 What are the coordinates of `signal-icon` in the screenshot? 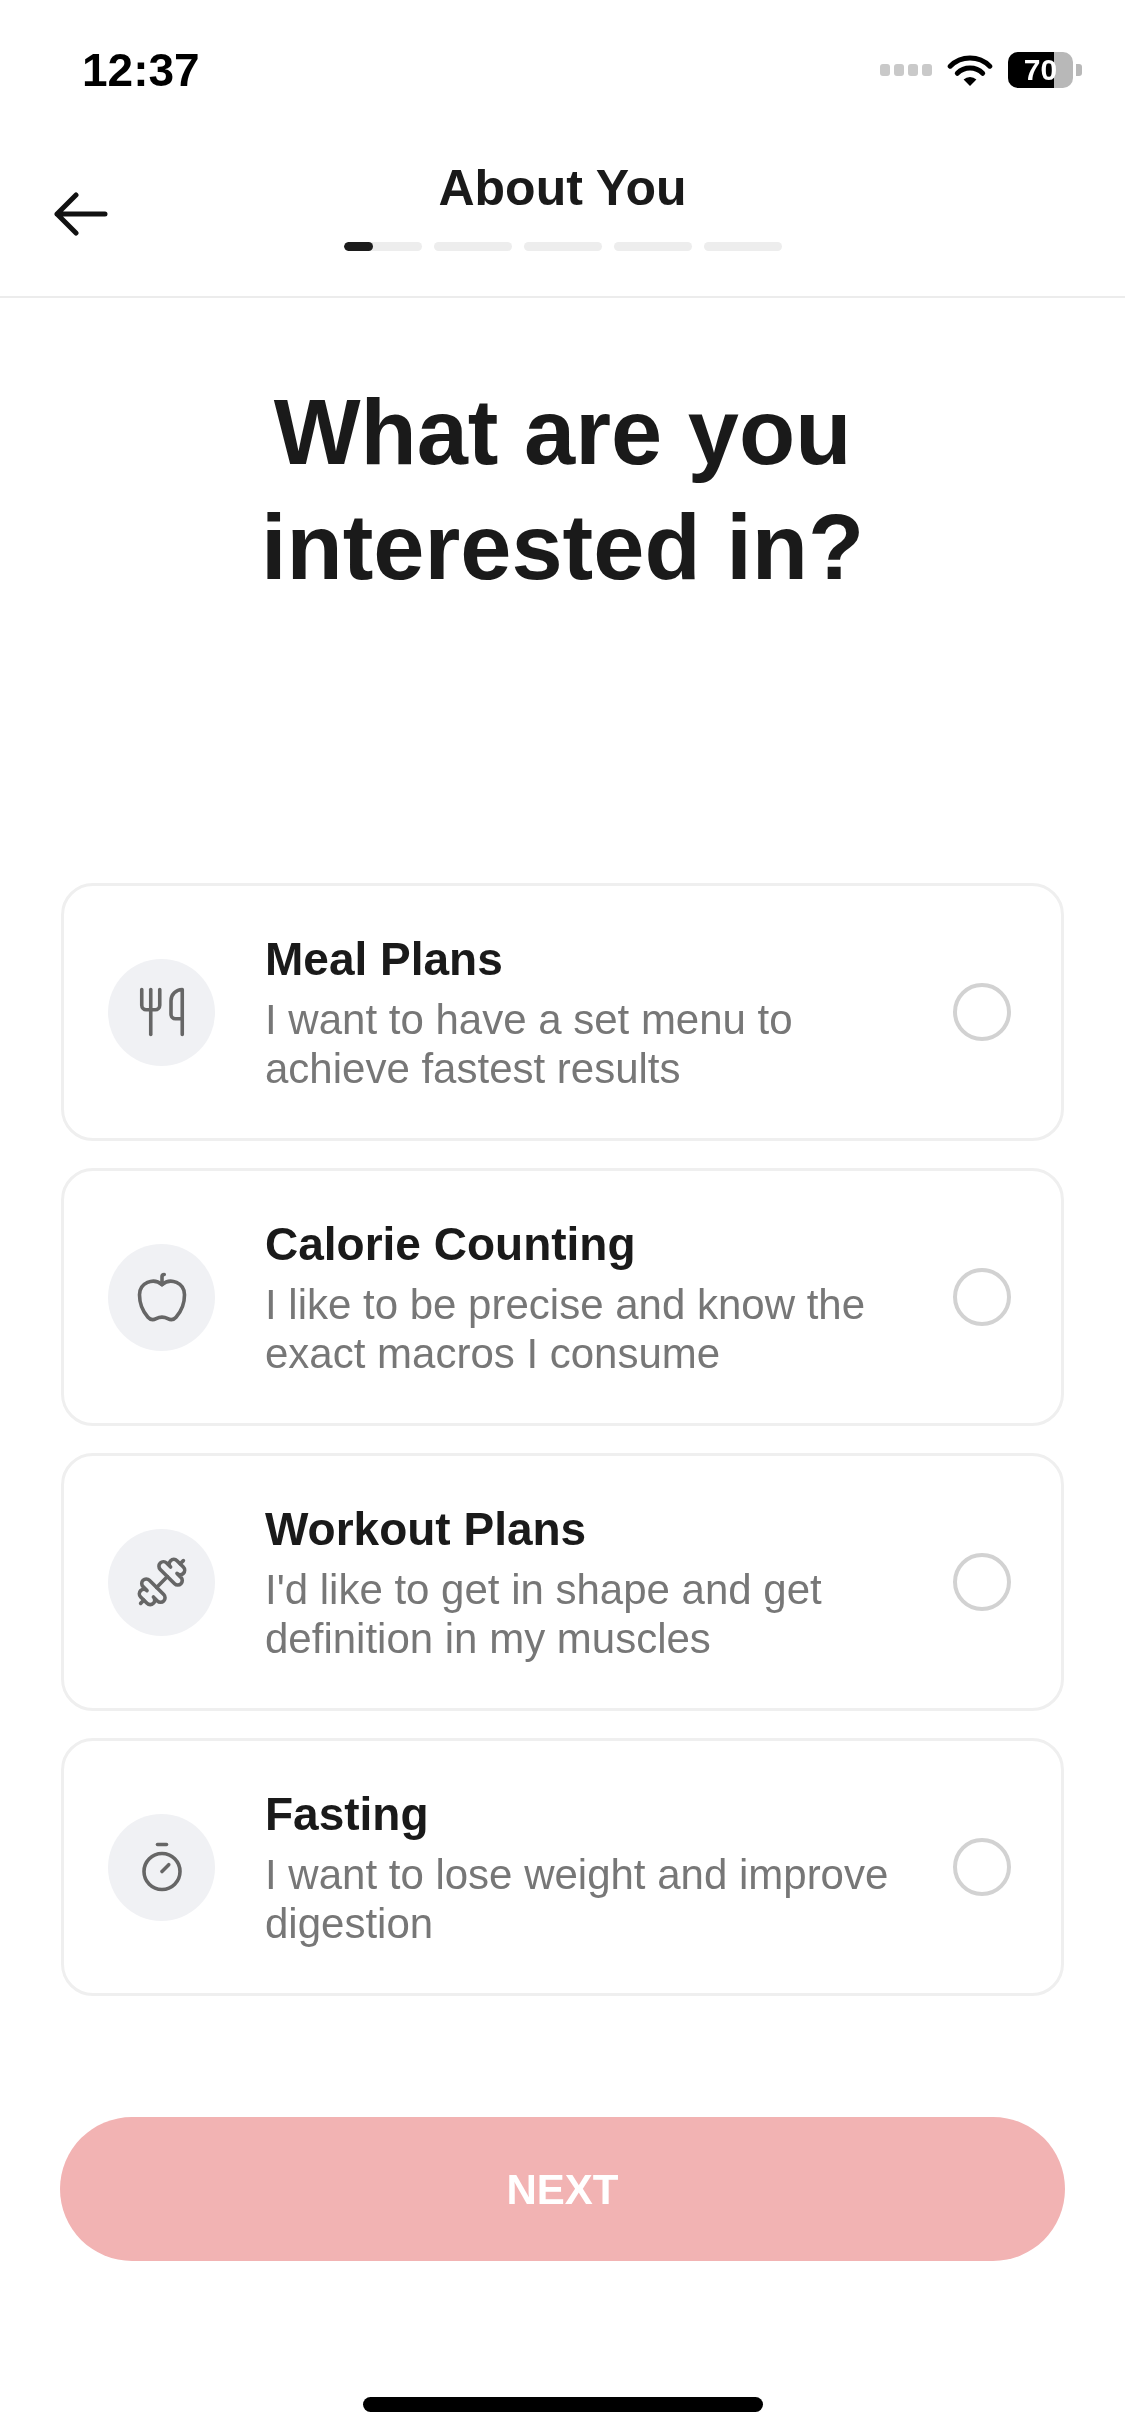 It's located at (906, 70).